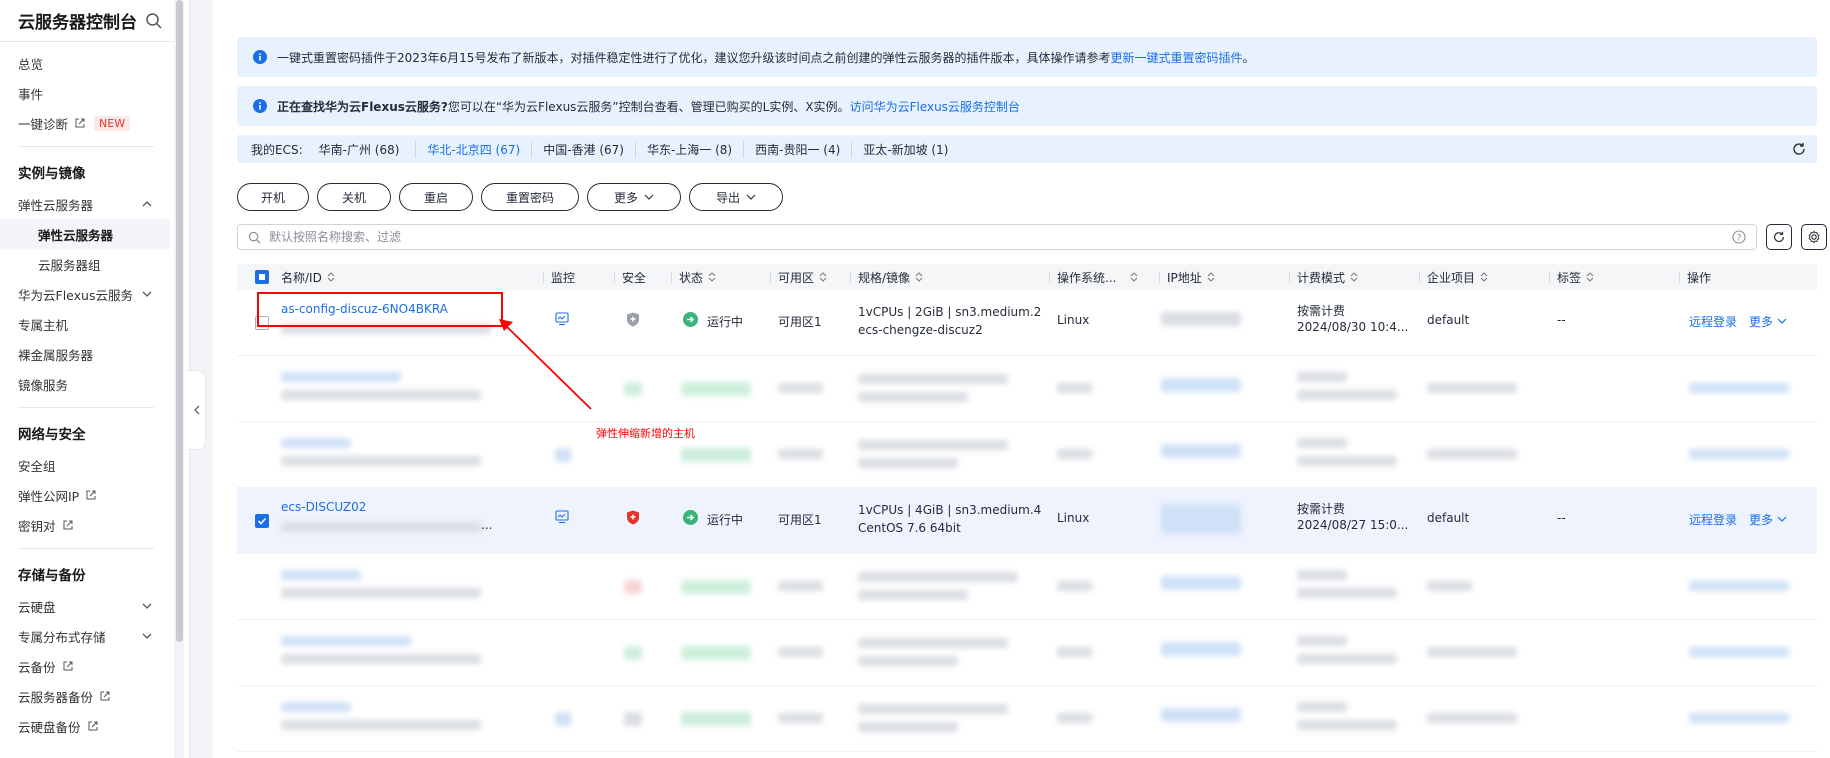 This screenshot has height=758, width=1830. Describe the element at coordinates (154, 21) in the screenshot. I see `search-icon` at that location.